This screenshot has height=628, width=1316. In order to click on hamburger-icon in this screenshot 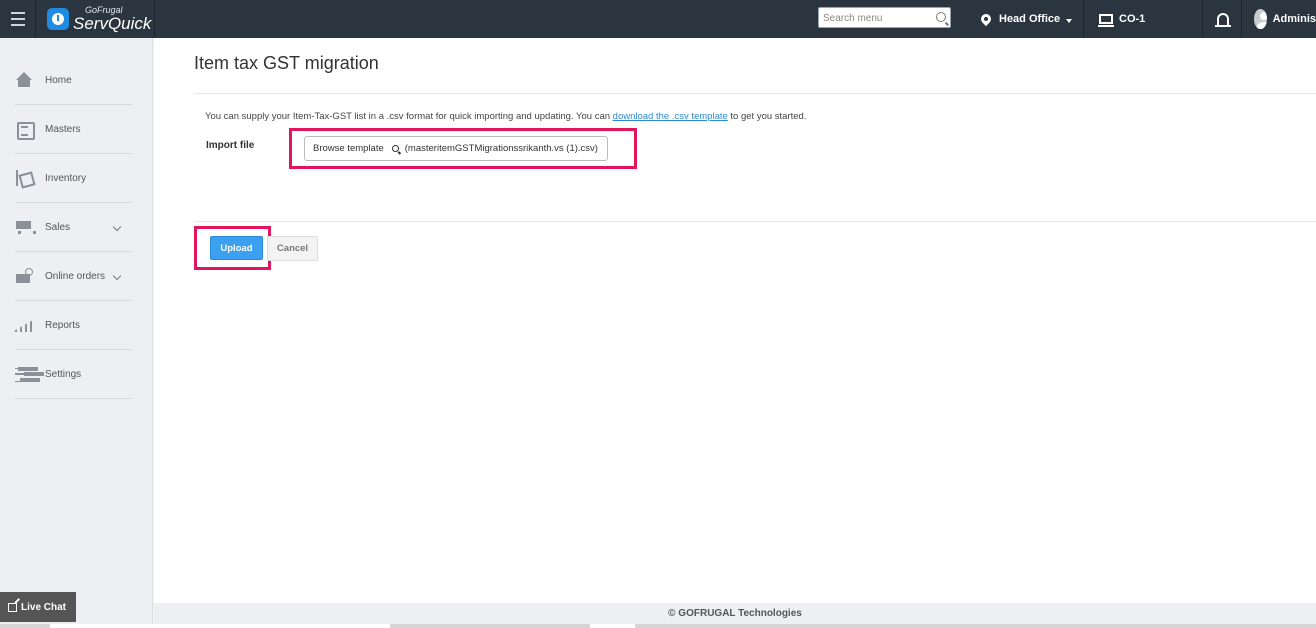, I will do `click(17, 19)`.